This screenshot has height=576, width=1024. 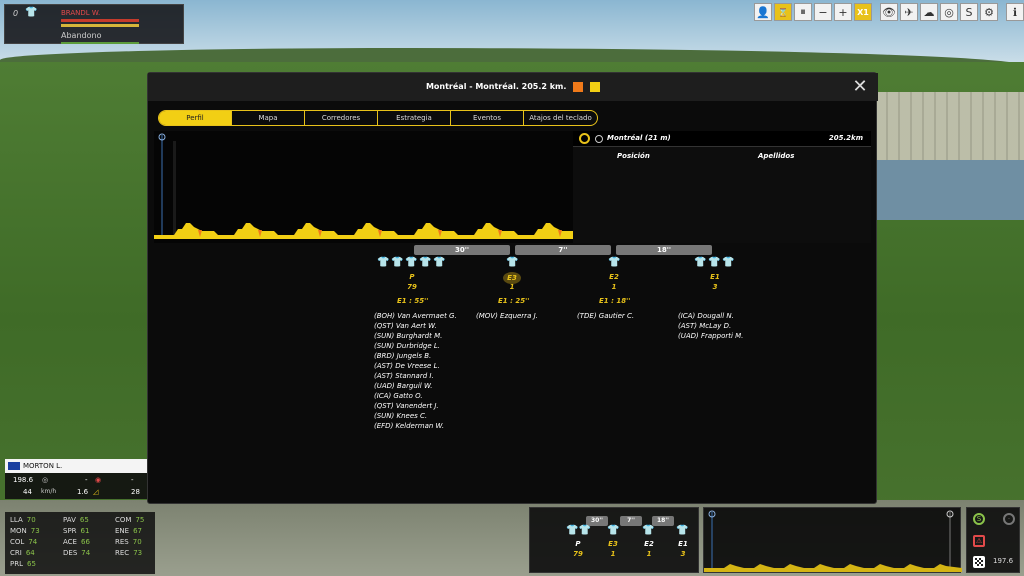 I want to click on mini-profile-svg, so click(x=833, y=541).